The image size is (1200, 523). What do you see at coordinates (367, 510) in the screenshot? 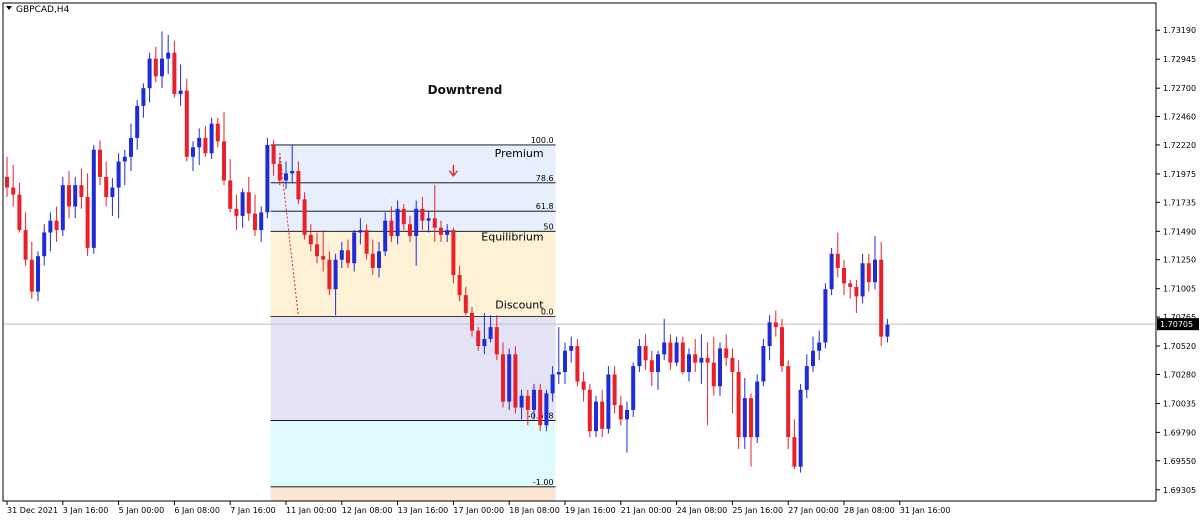
I see `time-tick-label: 12 Jan 08:00` at bounding box center [367, 510].